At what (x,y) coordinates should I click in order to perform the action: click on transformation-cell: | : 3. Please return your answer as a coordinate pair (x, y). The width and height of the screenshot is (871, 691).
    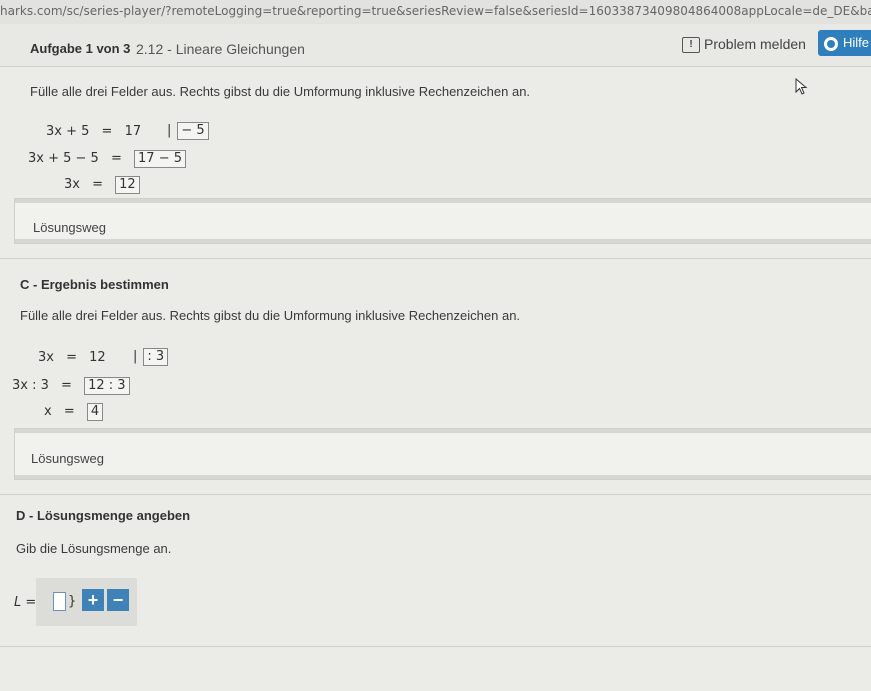
    Looking at the image, I should click on (151, 357).